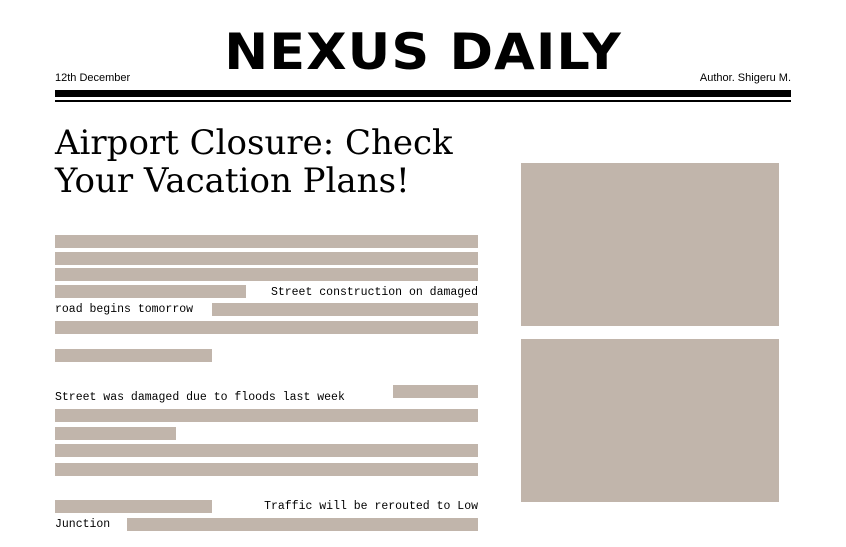 Image resolution: width=846 pixels, height=547 pixels. What do you see at coordinates (423, 101) in the screenshot?
I see `masthead-rule-thin` at bounding box center [423, 101].